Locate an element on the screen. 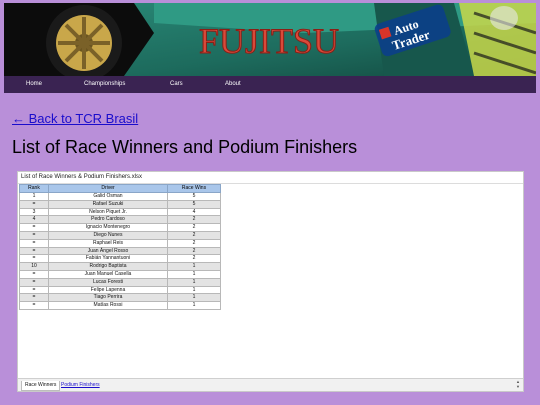 This screenshot has width=540, height=405. column-header-race-wins: Race Wins is located at coordinates (194, 188).